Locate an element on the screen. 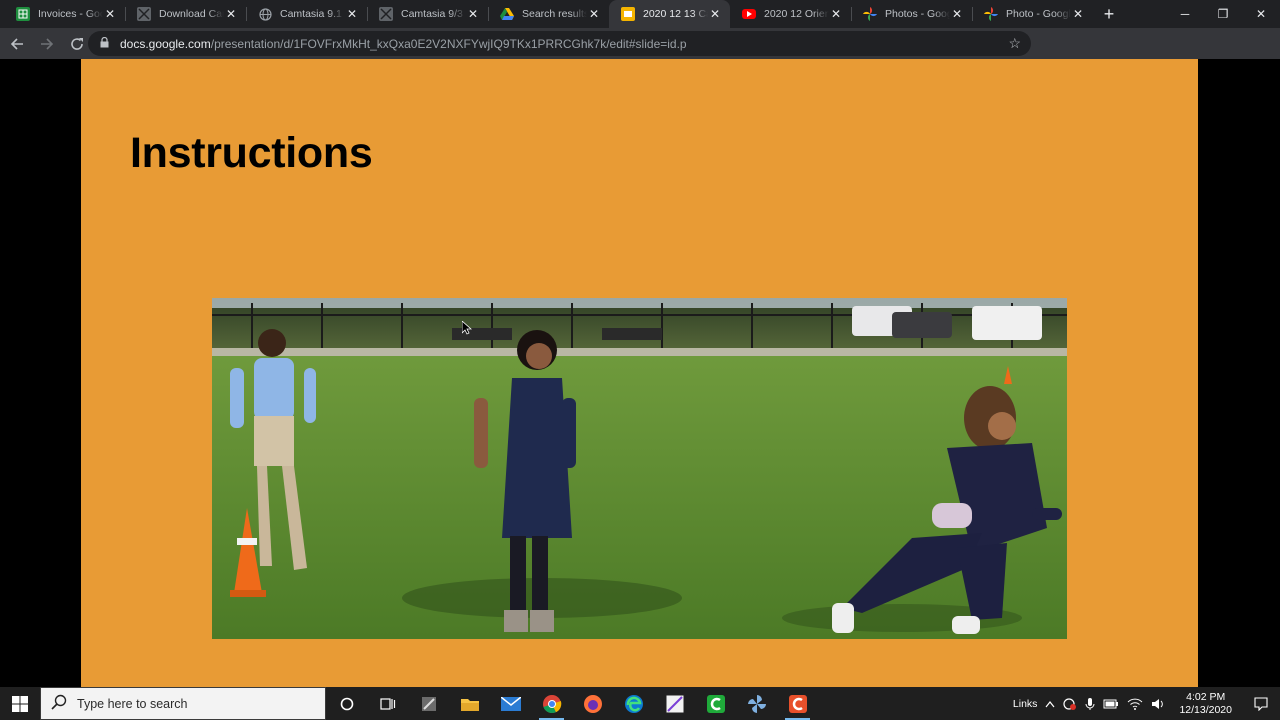 The image size is (1280, 720). chrome-icon is located at coordinates (551, 703).